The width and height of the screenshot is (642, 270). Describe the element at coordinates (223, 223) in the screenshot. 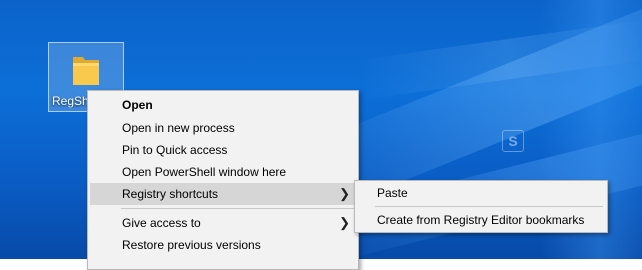

I see `menu-item-give-access: Give access to ❯` at that location.